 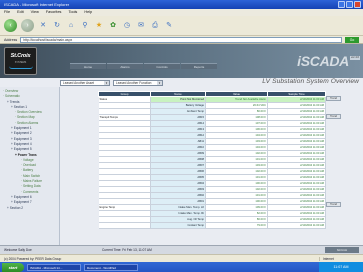 What do you see at coordinates (88, 66) in the screenshot?
I see `tab-home: Home` at bounding box center [88, 66].